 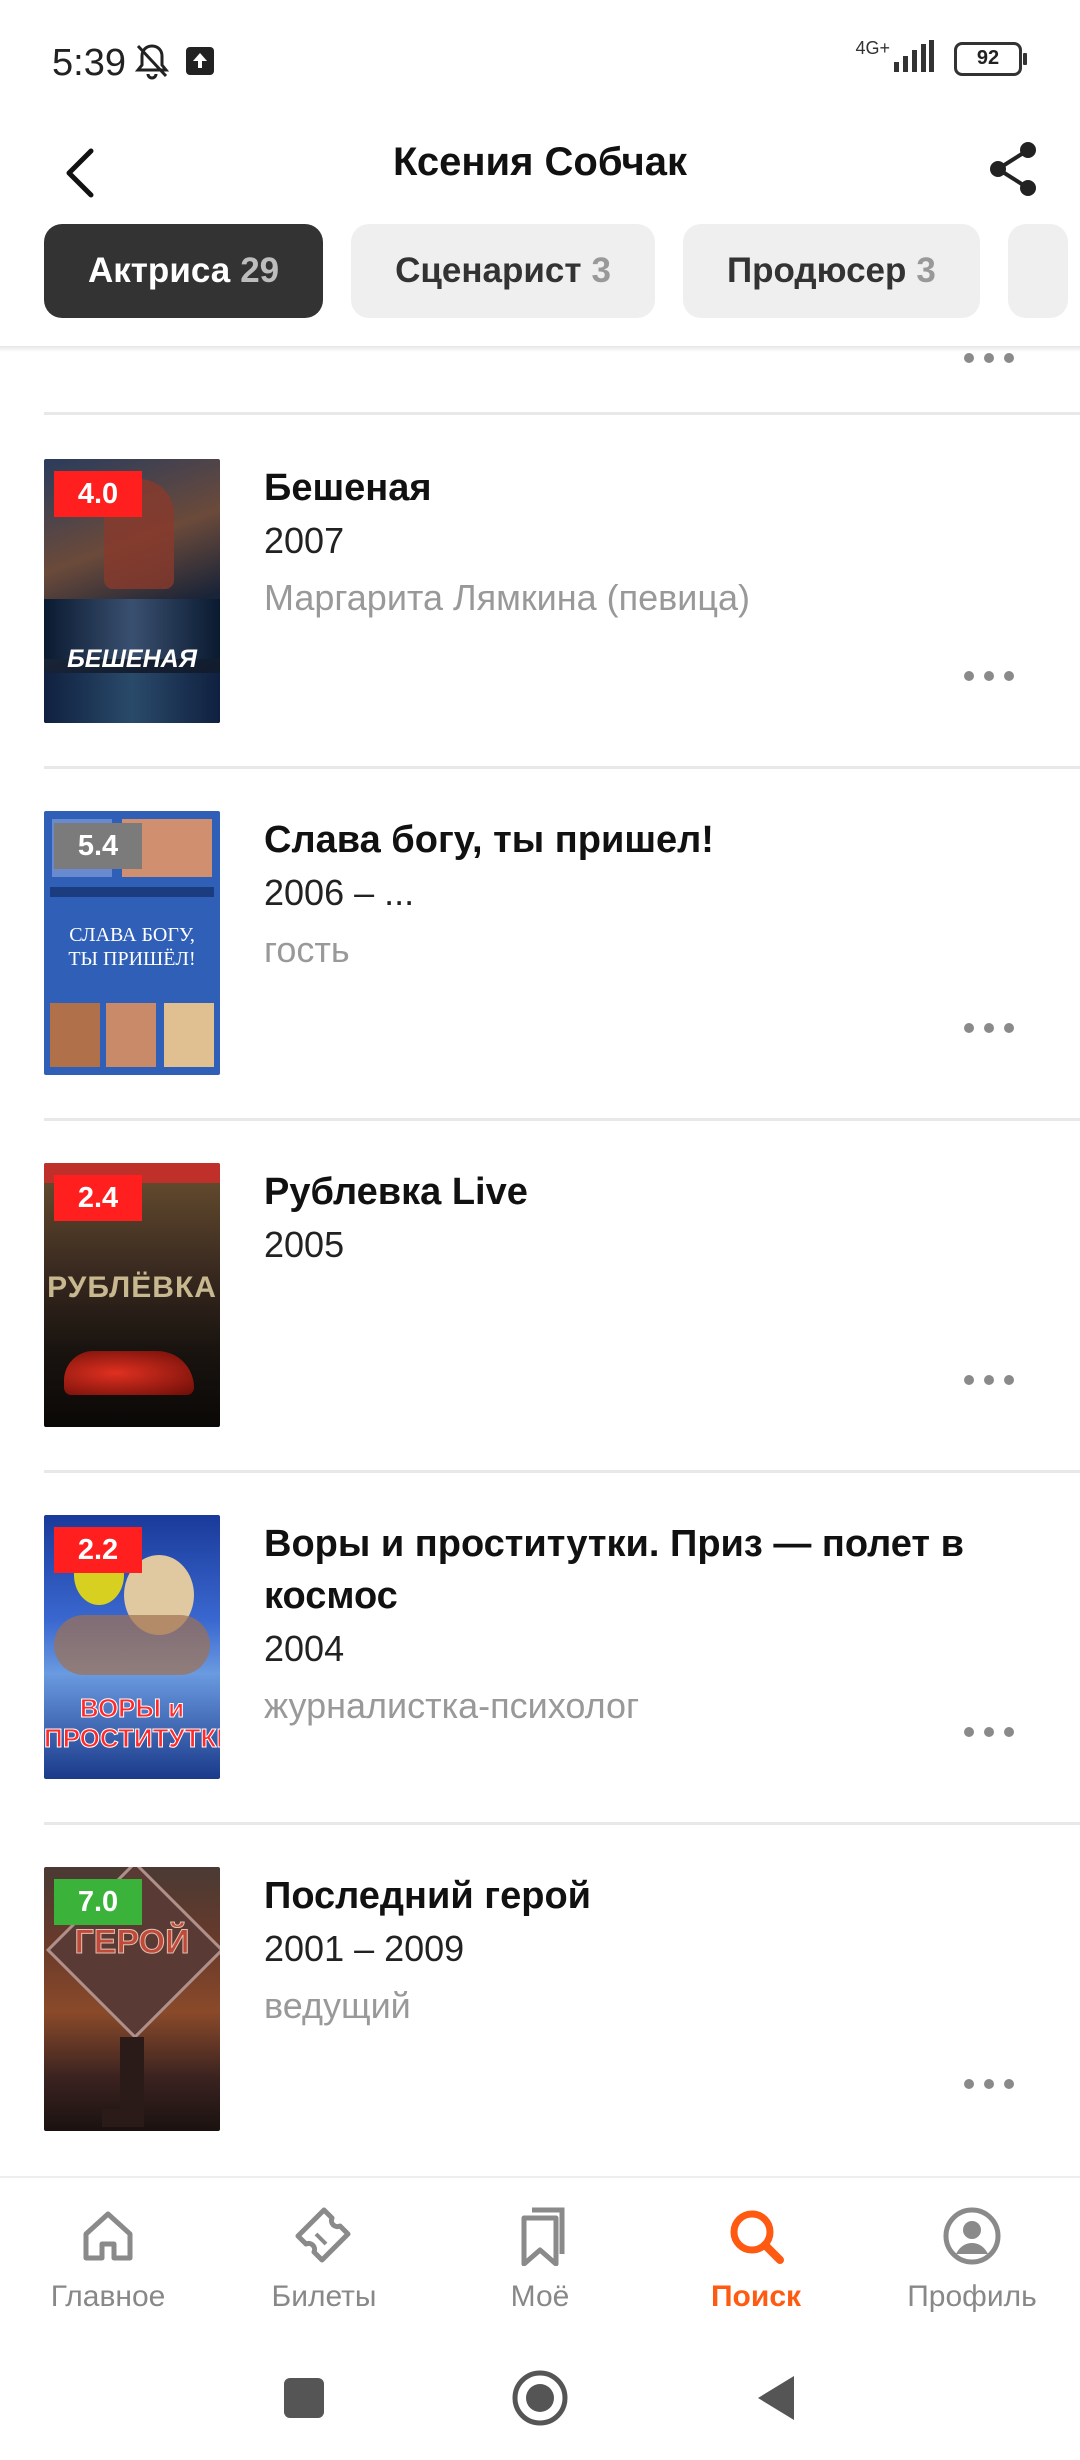 What do you see at coordinates (98, 1550) in the screenshot?
I see `rating-badge: 2.2` at bounding box center [98, 1550].